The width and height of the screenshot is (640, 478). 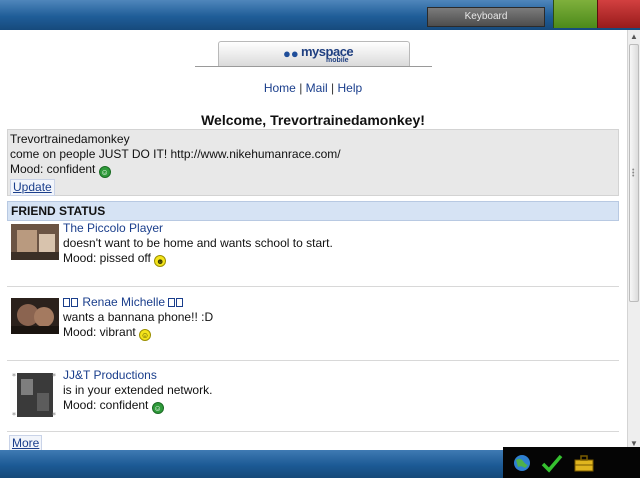 What do you see at coordinates (313, 211) in the screenshot?
I see `friend-status-header: FRIEND STATUS` at bounding box center [313, 211].